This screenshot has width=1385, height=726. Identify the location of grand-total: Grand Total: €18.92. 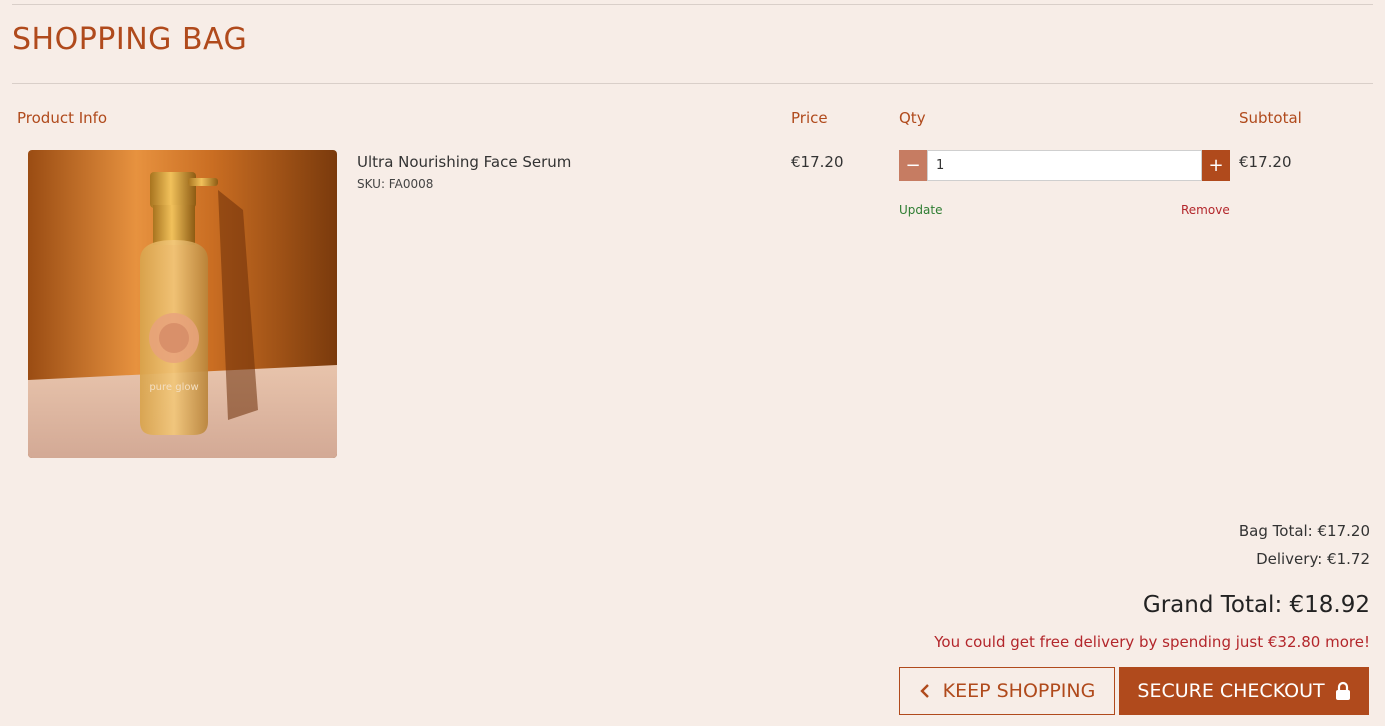
(1256, 605).